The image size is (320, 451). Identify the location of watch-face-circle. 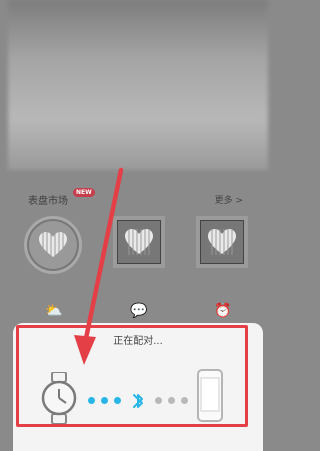
(53, 245).